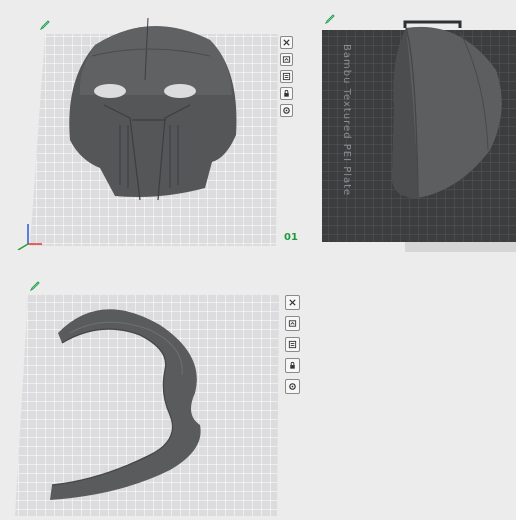 The height and width of the screenshot is (520, 516). Describe the element at coordinates (291, 237) in the screenshot. I see `plate-number: 01` at that location.